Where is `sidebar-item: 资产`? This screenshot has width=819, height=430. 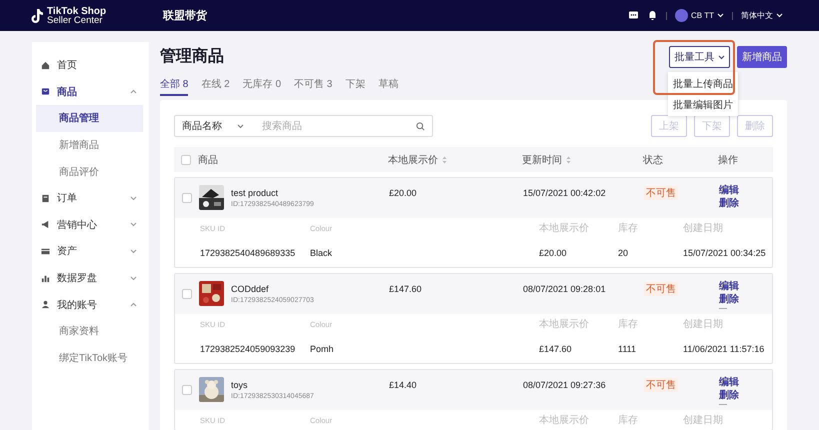
sidebar-item: 资产 is located at coordinates (90, 251).